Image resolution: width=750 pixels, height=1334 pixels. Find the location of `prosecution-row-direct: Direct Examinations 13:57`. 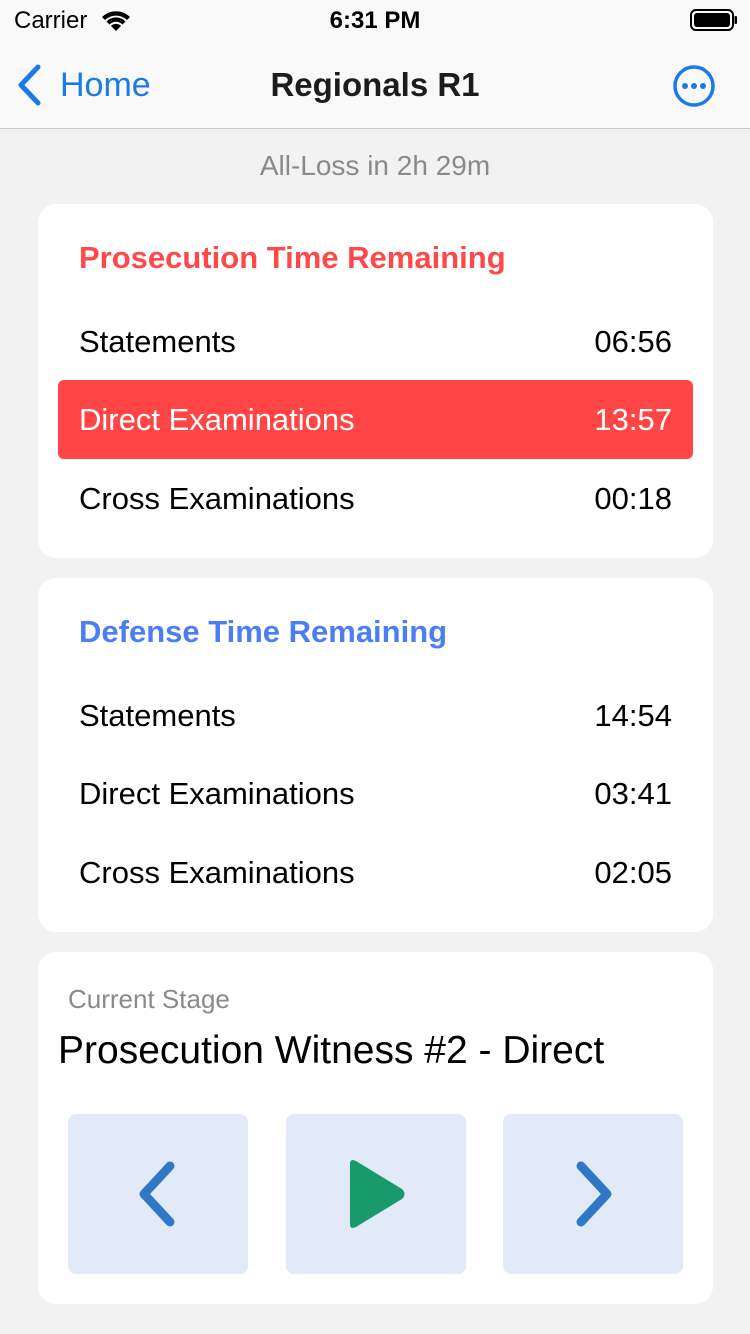

prosecution-row-direct: Direct Examinations 13:57 is located at coordinates (375, 419).